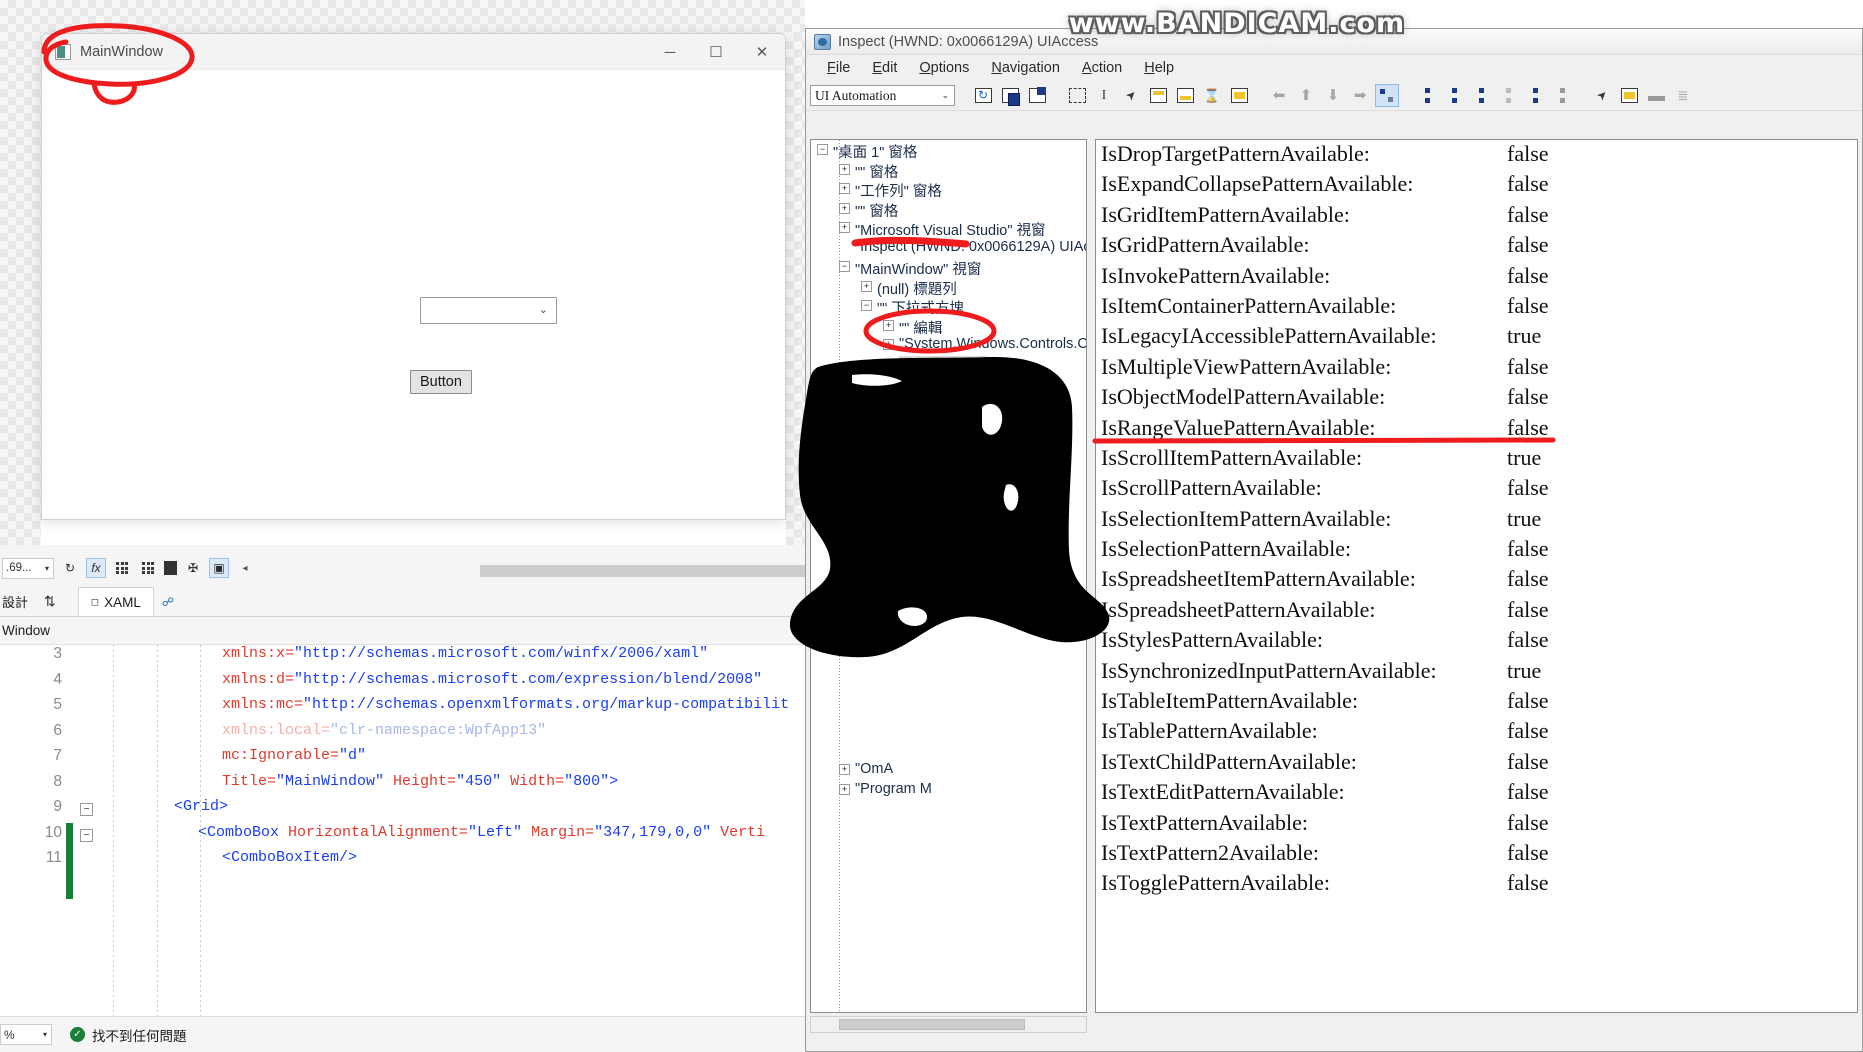 Image resolution: width=1863 pixels, height=1052 pixels. Describe the element at coordinates (838, 68) in the screenshot. I see `menu-item-file: File` at that location.